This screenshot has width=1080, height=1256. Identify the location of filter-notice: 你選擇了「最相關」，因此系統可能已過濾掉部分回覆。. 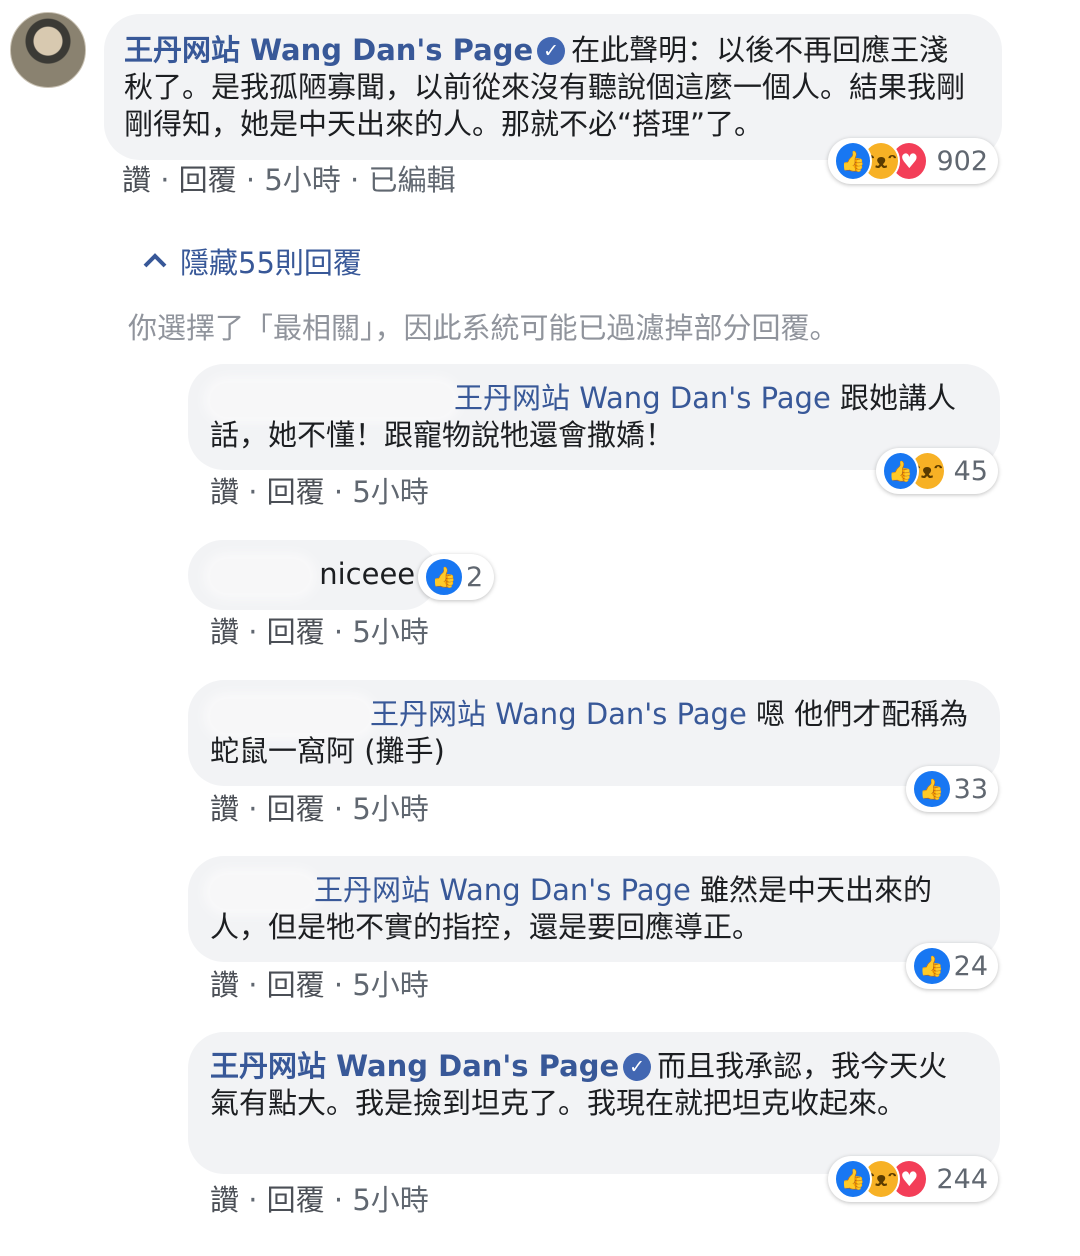
(483, 328).